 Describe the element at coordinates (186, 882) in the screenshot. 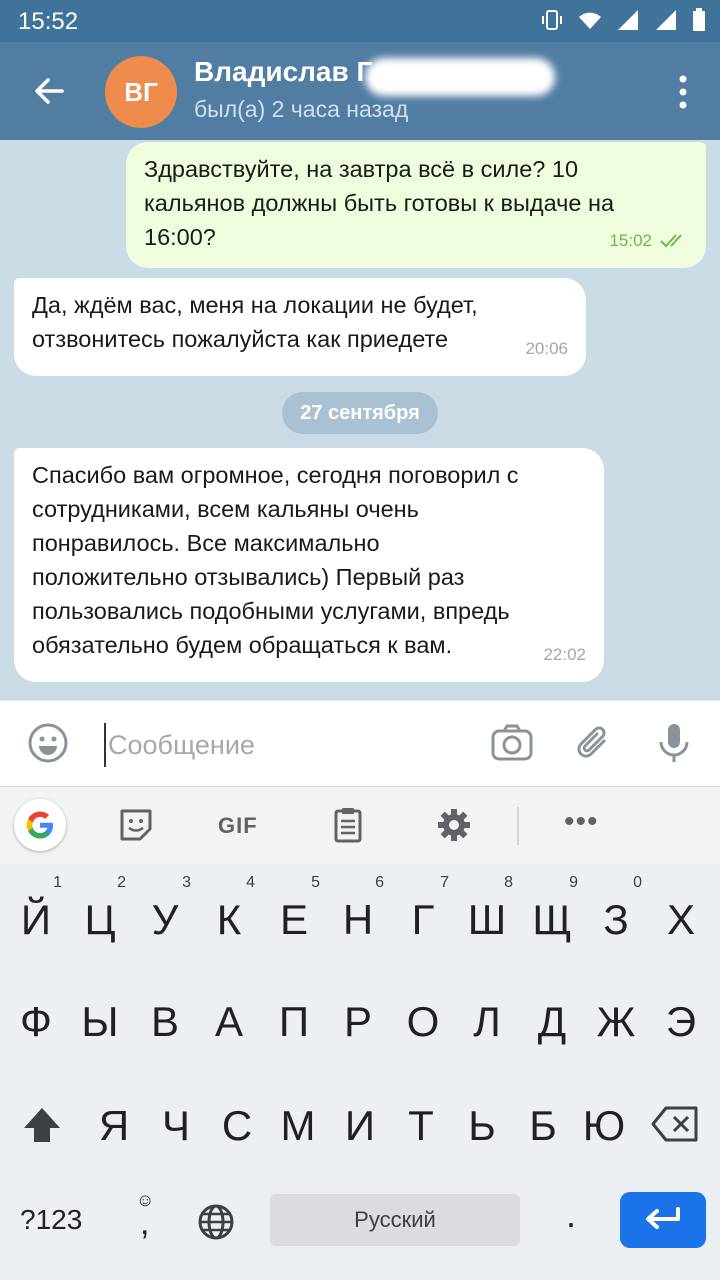

I see `key-hint: 3` at that location.